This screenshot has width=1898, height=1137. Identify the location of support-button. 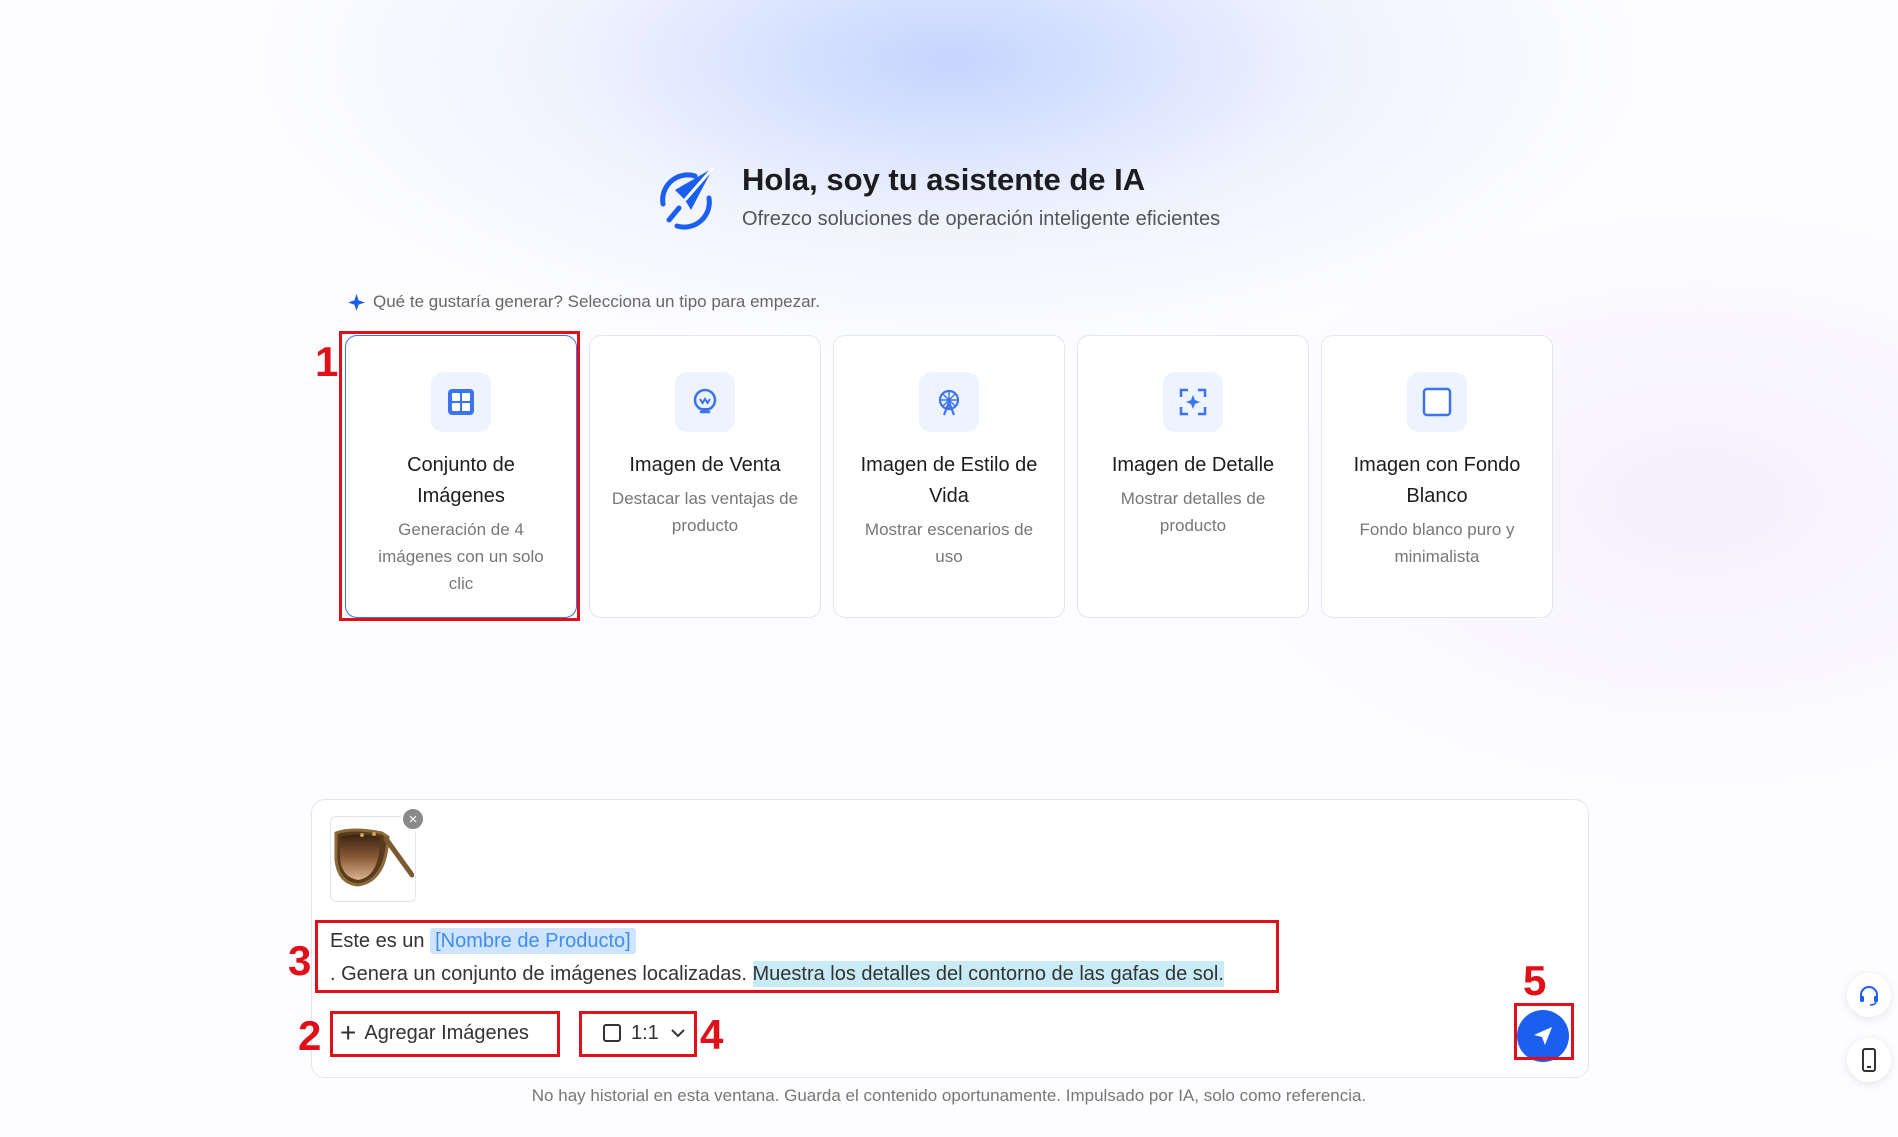
(1869, 995).